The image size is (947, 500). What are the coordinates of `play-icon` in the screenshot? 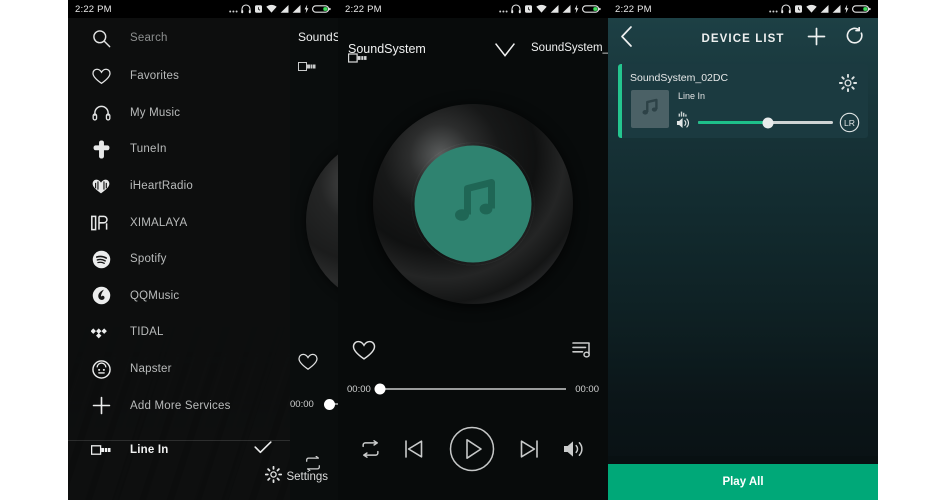 It's located at (471, 448).